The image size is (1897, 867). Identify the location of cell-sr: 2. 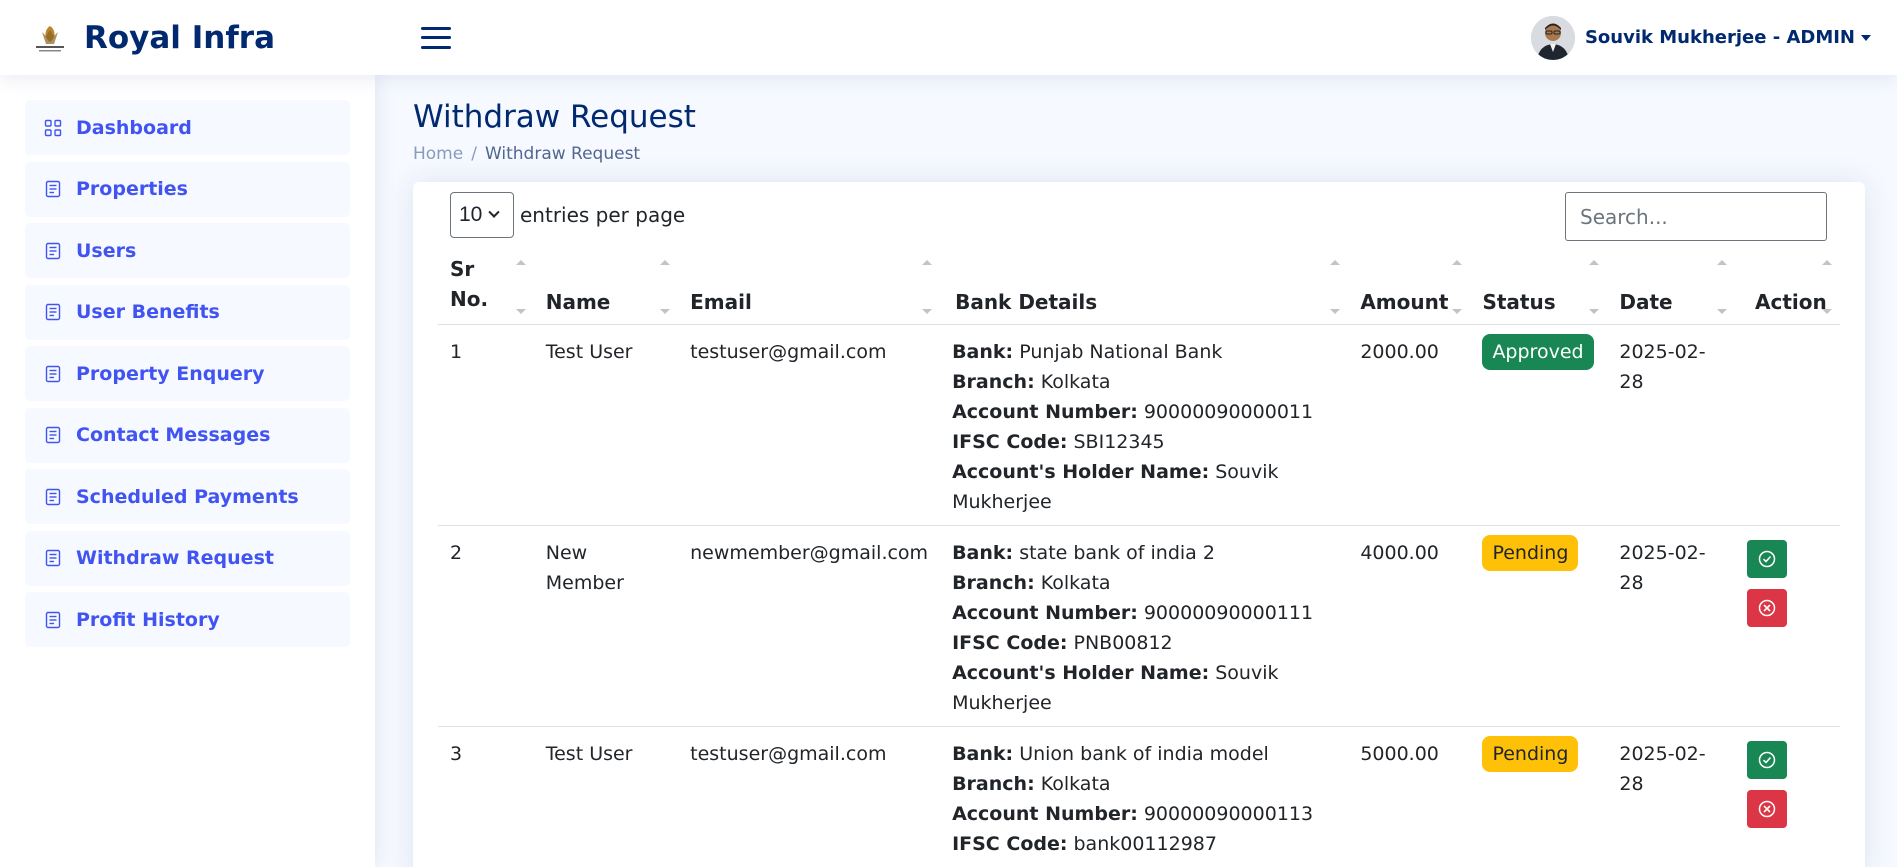
(486, 626).